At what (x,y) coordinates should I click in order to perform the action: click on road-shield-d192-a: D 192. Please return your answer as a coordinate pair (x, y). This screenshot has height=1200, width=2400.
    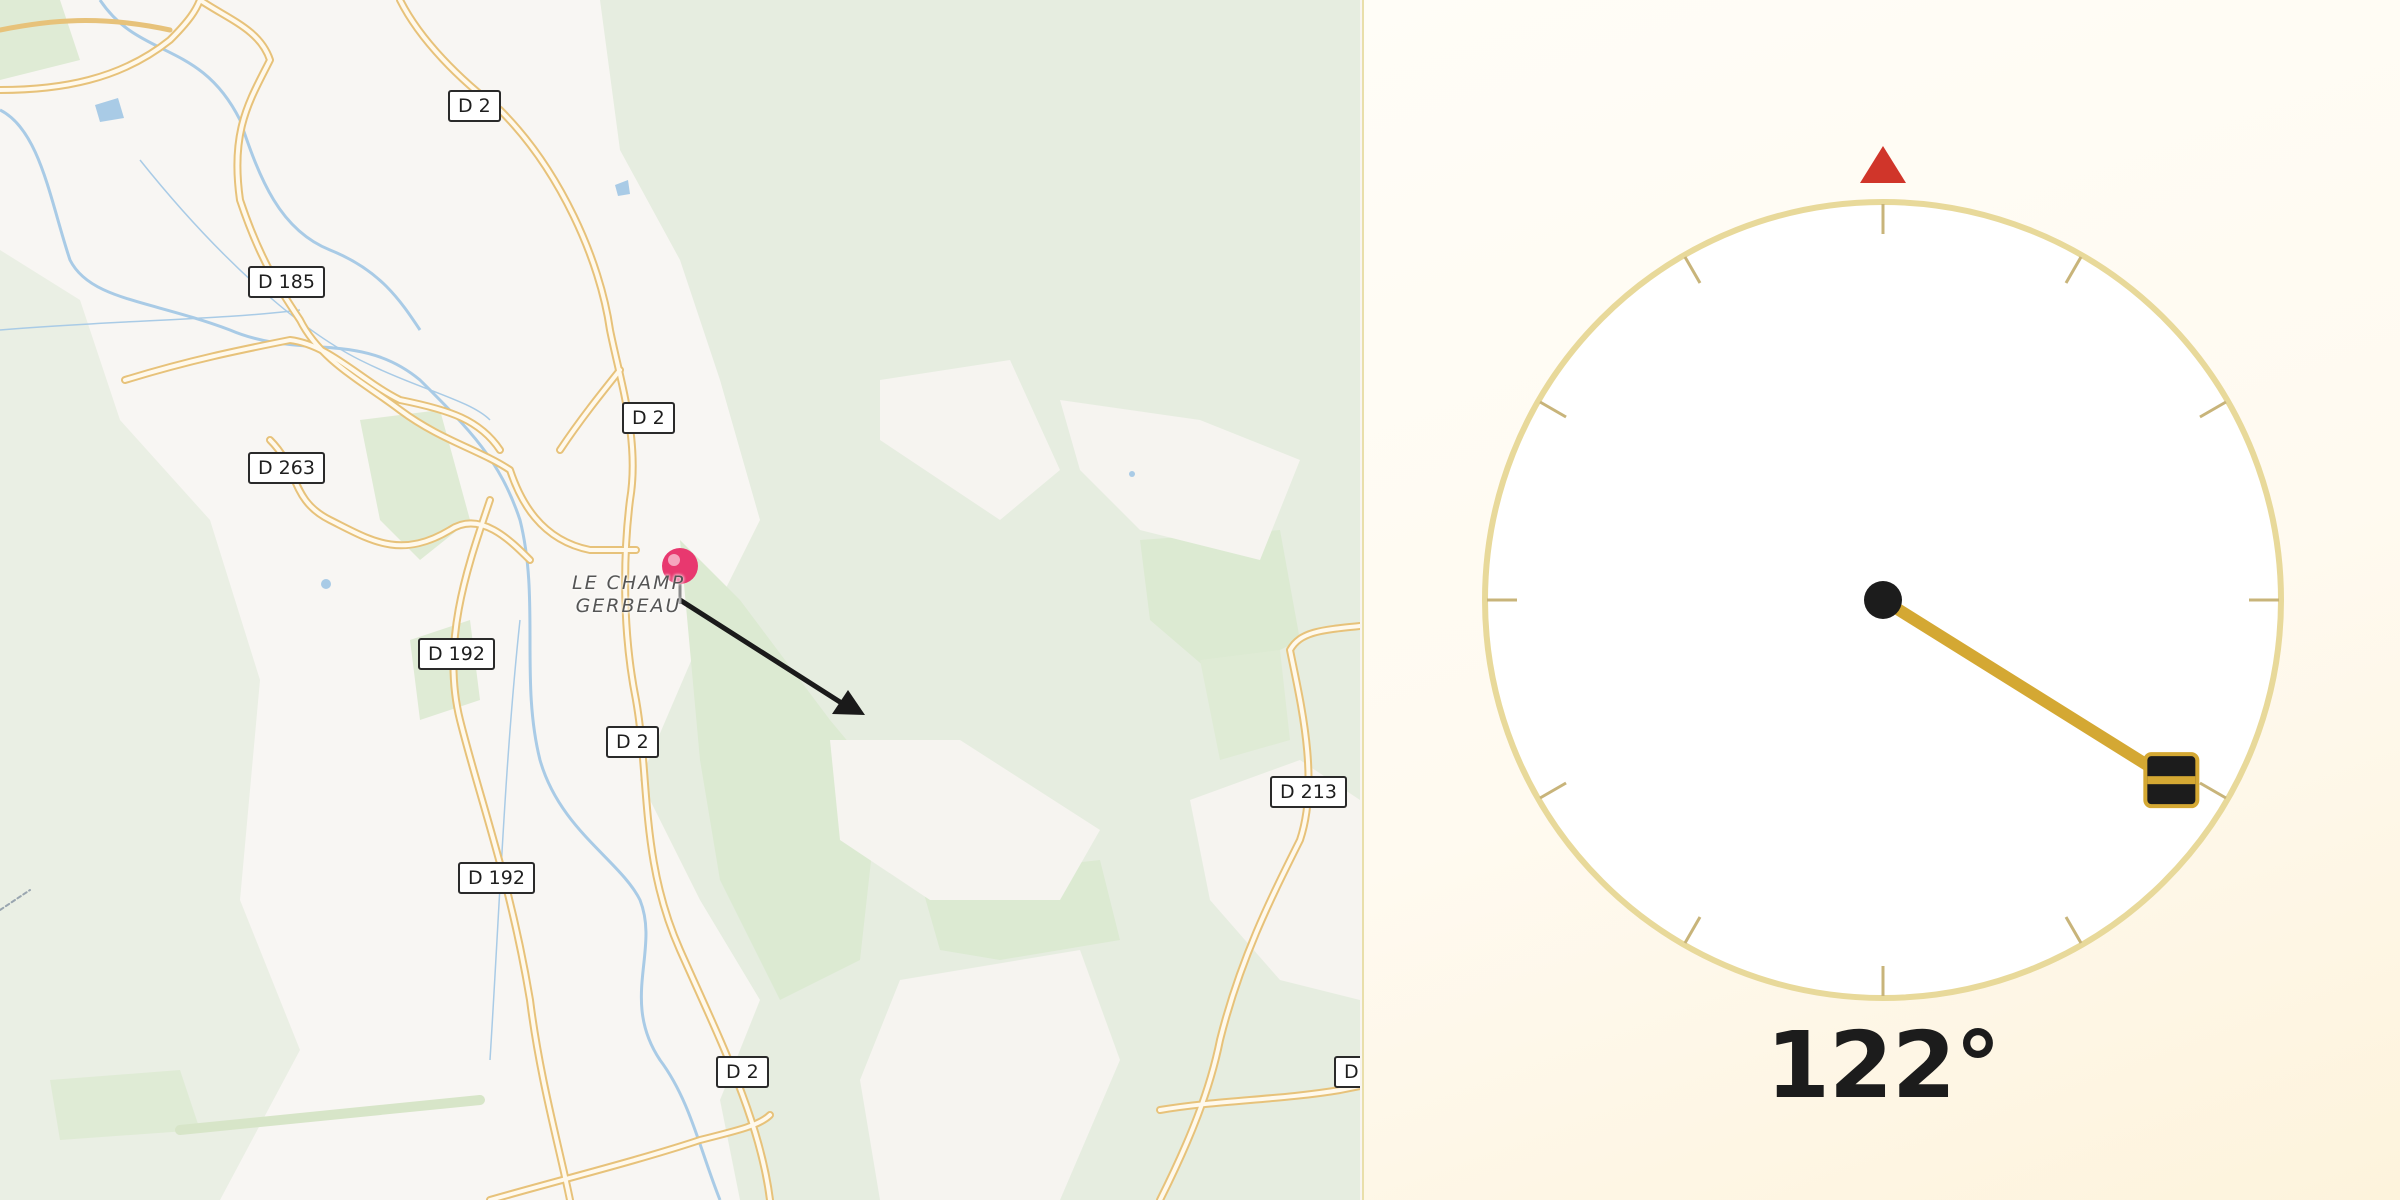
    Looking at the image, I should click on (456, 654).